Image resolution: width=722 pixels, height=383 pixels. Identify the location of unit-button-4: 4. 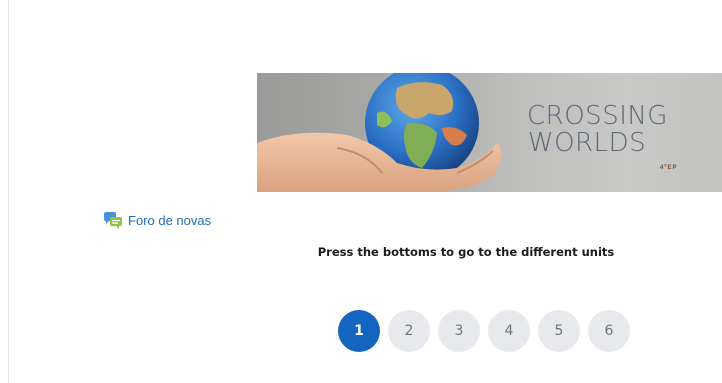
(509, 331).